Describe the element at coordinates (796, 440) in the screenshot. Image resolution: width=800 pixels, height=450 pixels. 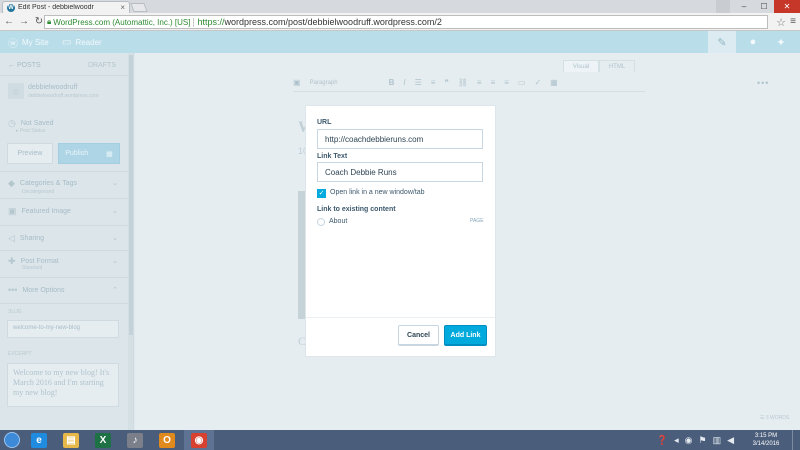
I see `show-desktop-button` at that location.